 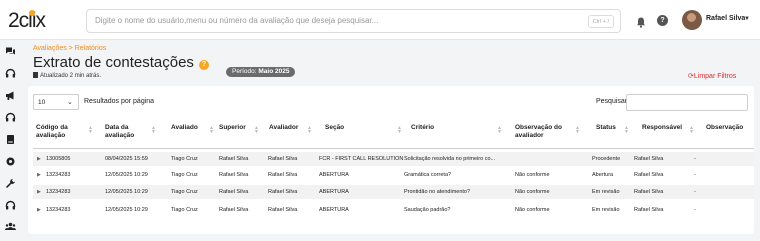 I want to click on column-header-criterion: Critério, so click(x=422, y=128).